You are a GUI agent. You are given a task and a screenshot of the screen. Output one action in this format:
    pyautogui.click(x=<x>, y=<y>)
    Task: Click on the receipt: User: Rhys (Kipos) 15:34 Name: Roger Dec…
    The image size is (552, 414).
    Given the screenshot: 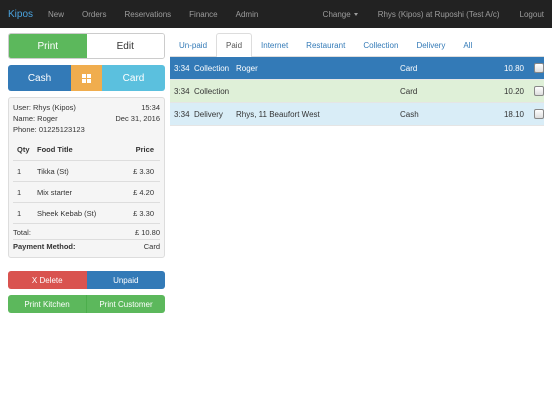 What is the action you would take?
    pyautogui.click(x=86, y=177)
    